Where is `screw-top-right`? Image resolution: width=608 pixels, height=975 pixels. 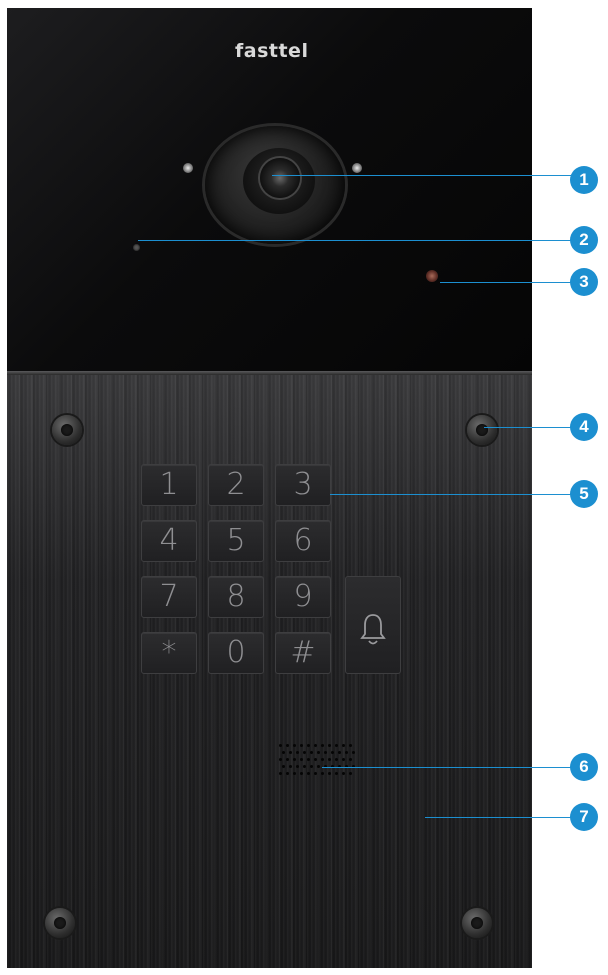
screw-top-right is located at coordinates (482, 430).